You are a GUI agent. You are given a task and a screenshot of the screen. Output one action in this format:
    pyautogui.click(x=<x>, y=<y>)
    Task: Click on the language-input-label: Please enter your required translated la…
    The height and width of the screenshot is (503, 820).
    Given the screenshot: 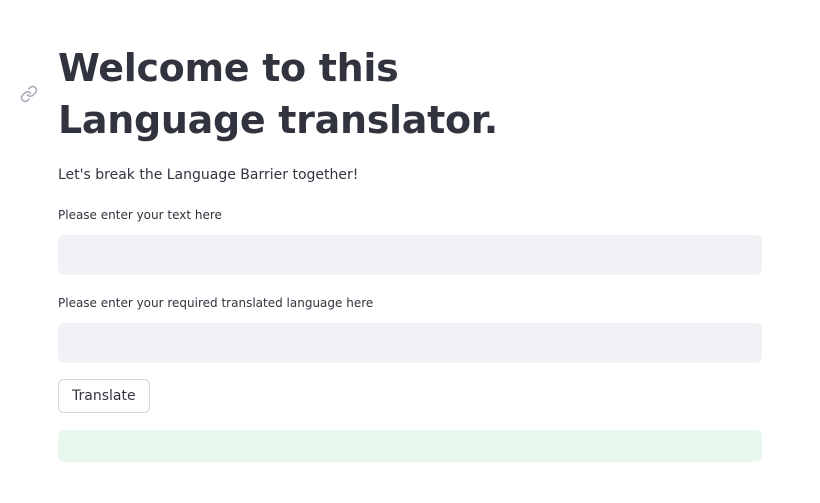 What is the action you would take?
    pyautogui.click(x=216, y=303)
    